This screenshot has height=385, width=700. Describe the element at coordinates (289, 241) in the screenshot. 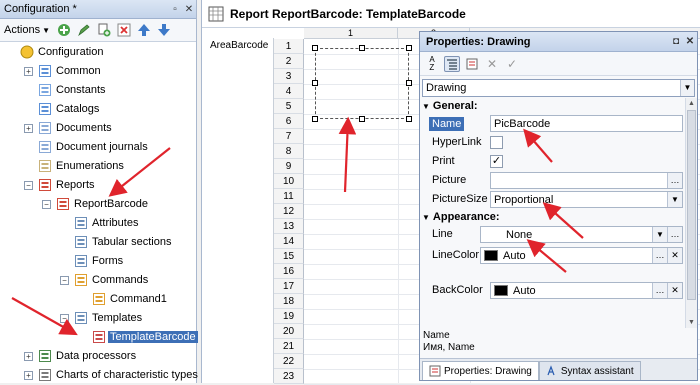

I see `row-header: 14` at that location.